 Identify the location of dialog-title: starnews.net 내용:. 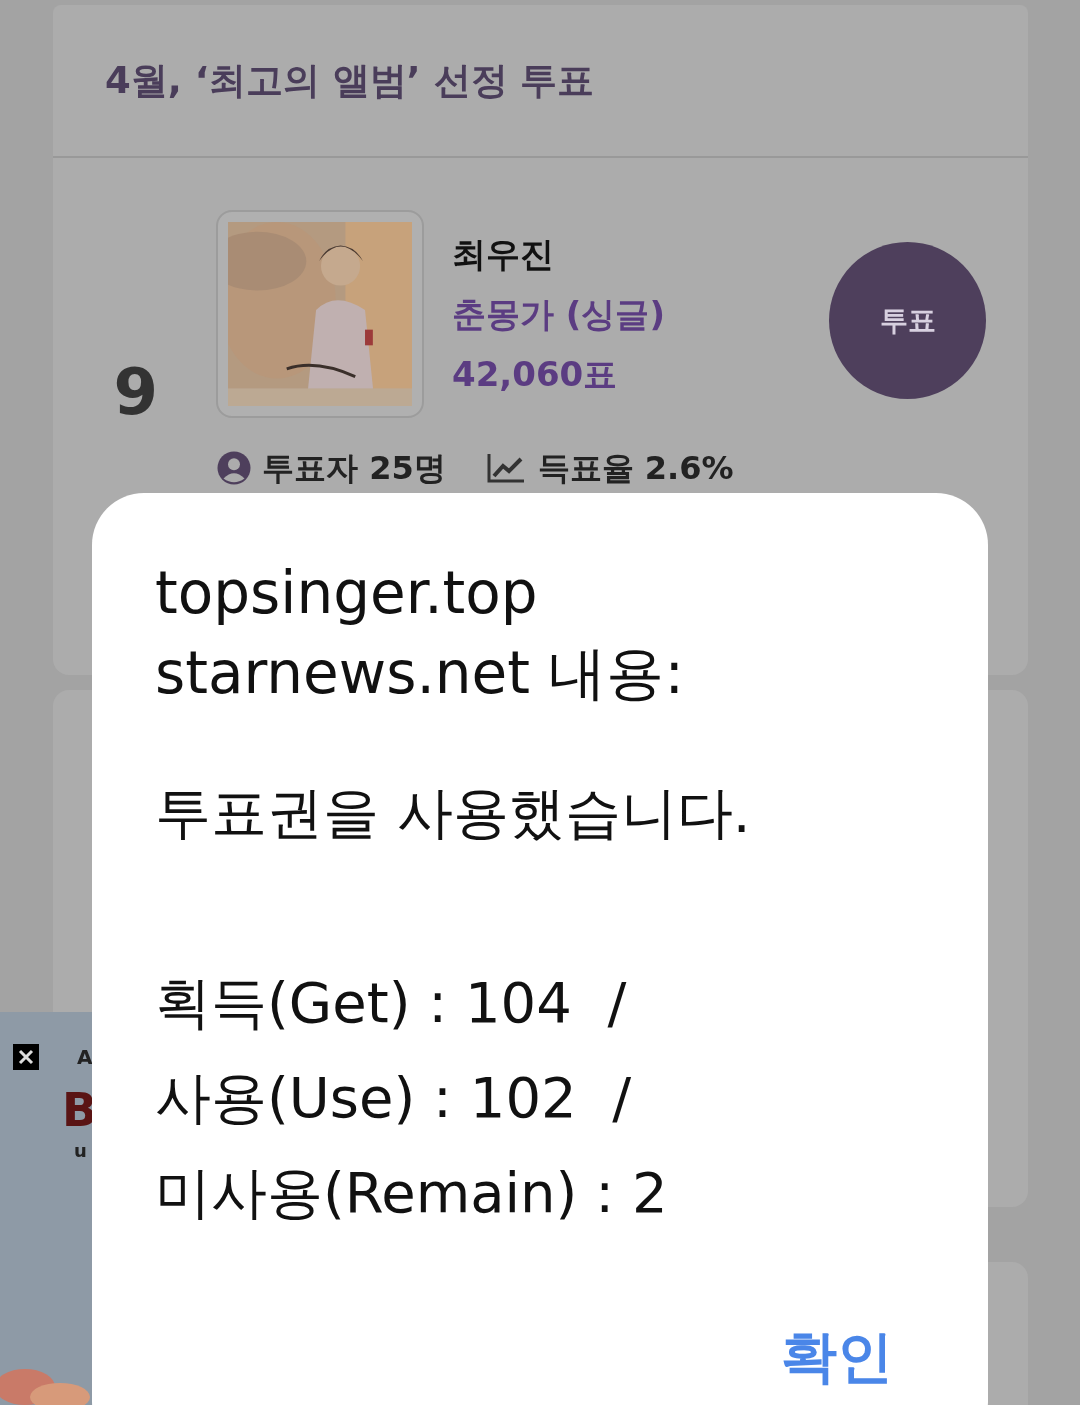
(420, 673).